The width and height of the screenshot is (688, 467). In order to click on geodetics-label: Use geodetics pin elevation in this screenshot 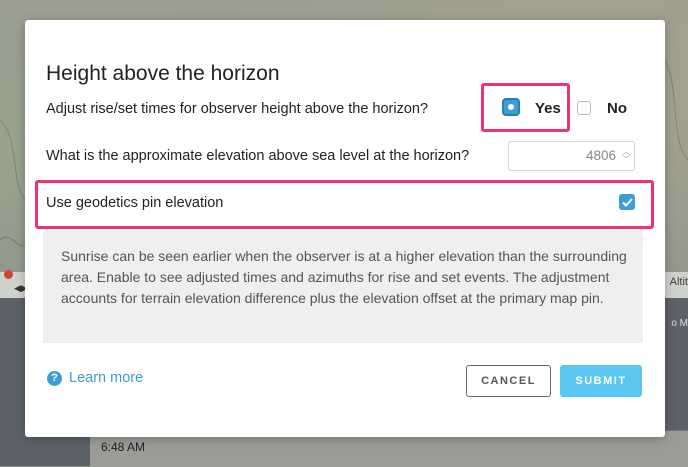, I will do `click(135, 203)`.